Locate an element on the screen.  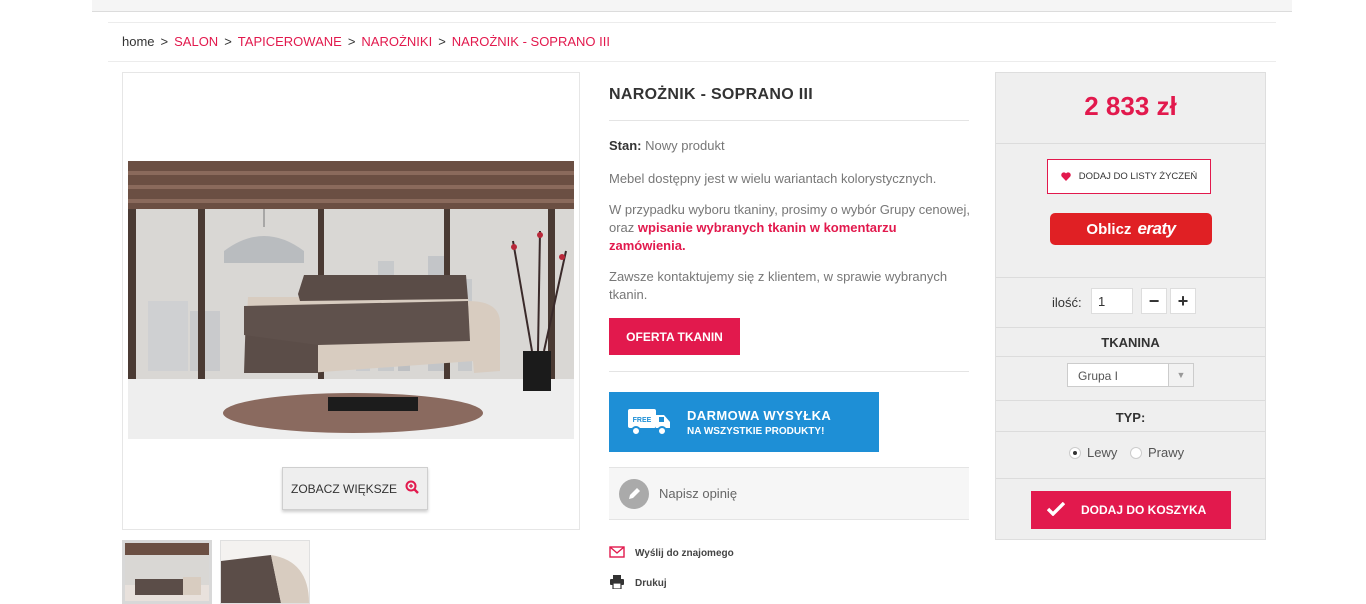
eraty-calculator-button: Oblicz eraty is located at coordinates (1131, 229).